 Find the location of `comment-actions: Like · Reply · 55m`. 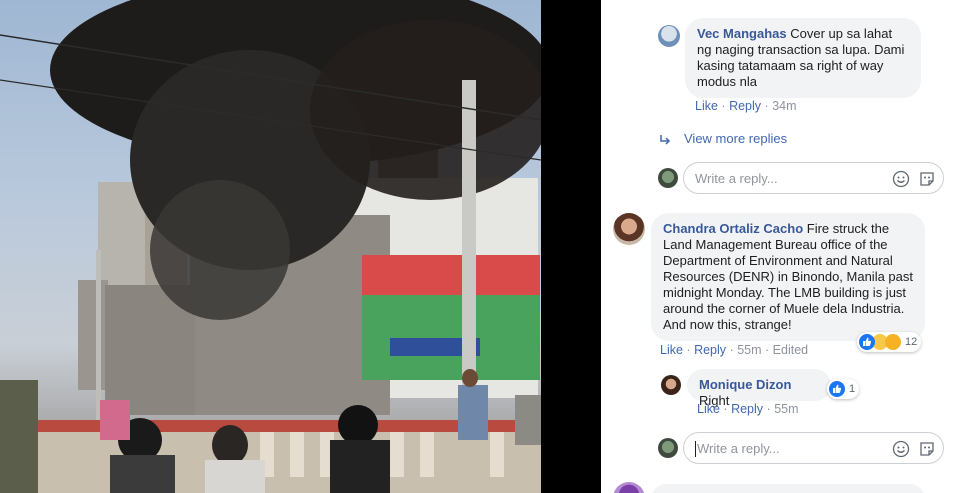

comment-actions: Like · Reply · 55m is located at coordinates (748, 409).